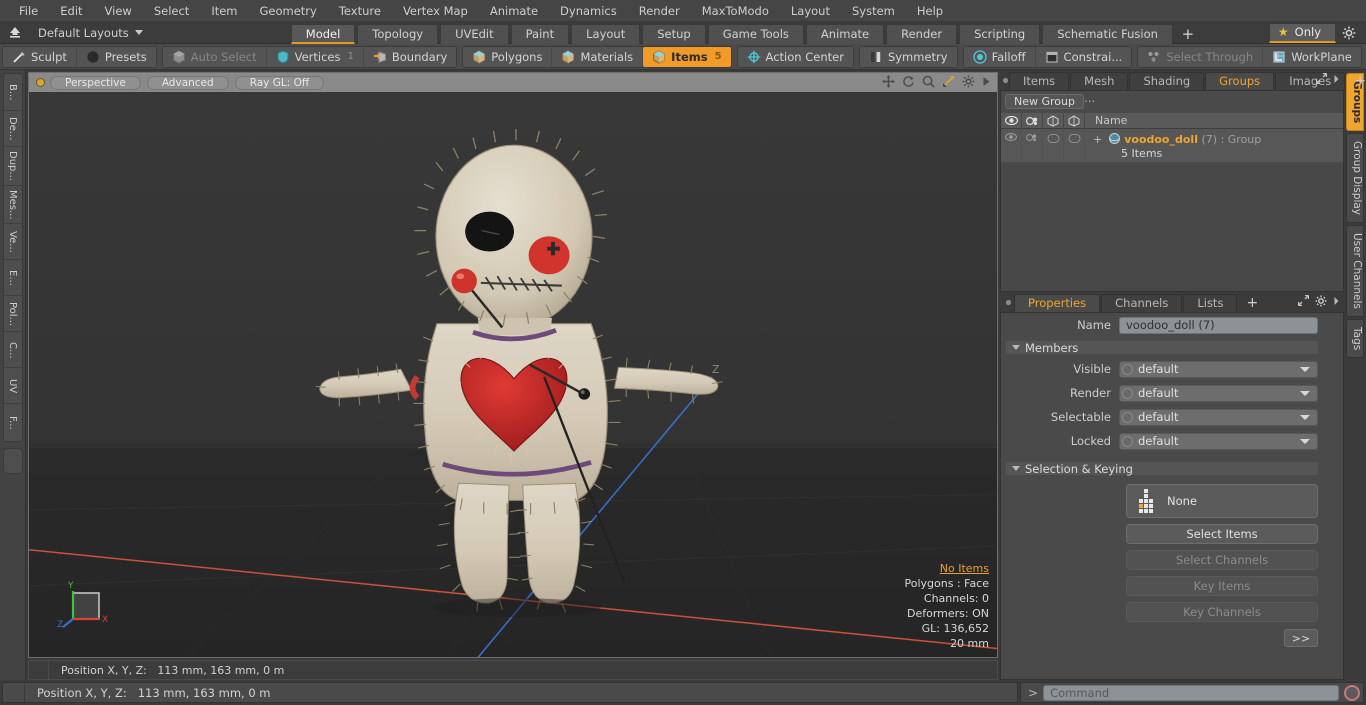  I want to click on new-group-button: New Group, so click(1044, 101).